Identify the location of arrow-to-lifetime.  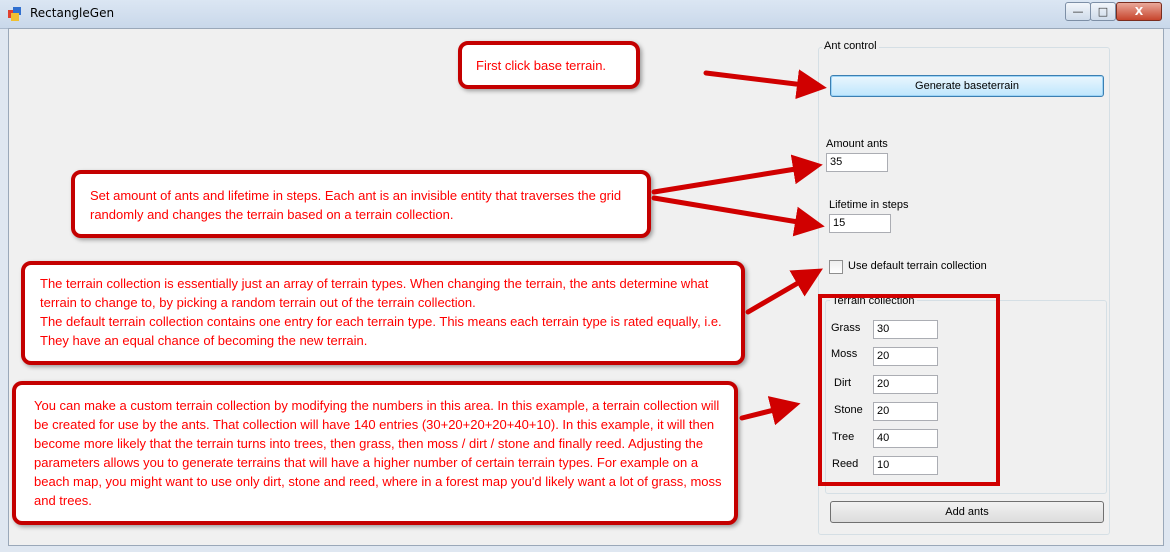
(738, 216).